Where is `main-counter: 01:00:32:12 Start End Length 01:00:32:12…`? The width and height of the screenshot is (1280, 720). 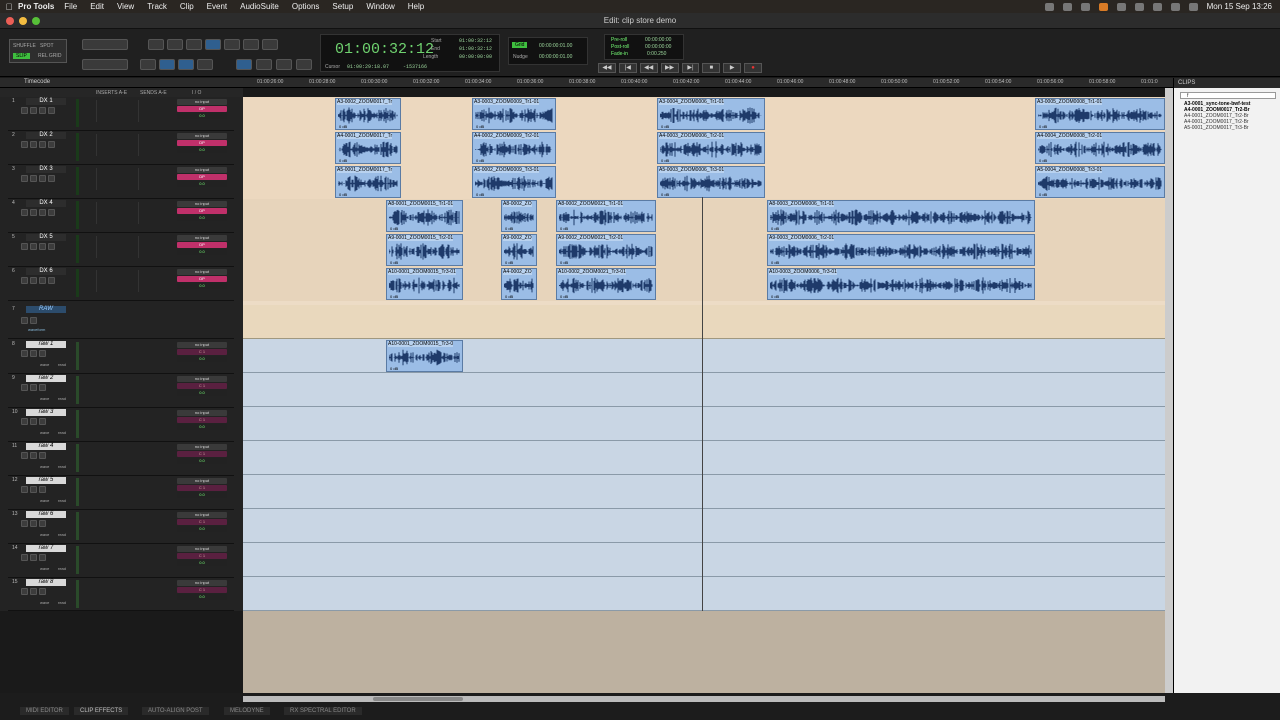
main-counter: 01:00:32:12 Start End Length 01:00:32:12… is located at coordinates (410, 53).